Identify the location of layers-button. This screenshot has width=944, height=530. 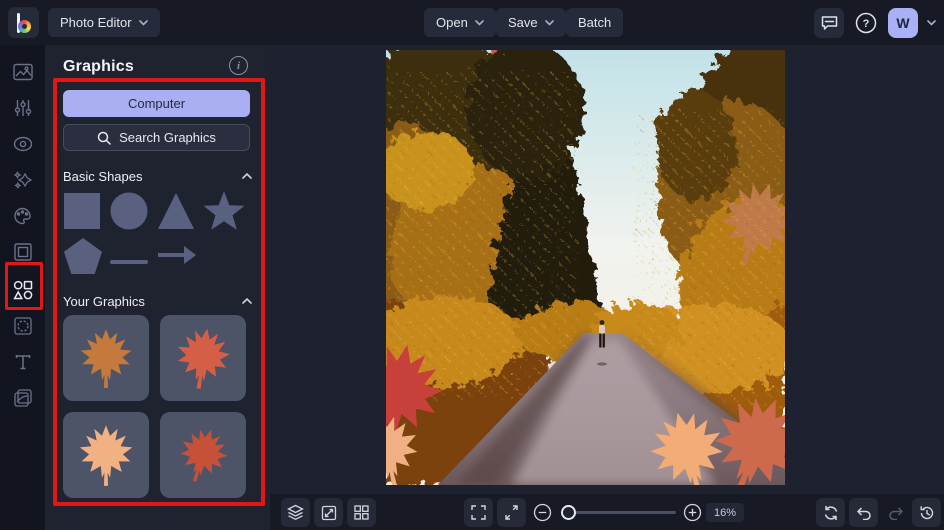
(295, 512).